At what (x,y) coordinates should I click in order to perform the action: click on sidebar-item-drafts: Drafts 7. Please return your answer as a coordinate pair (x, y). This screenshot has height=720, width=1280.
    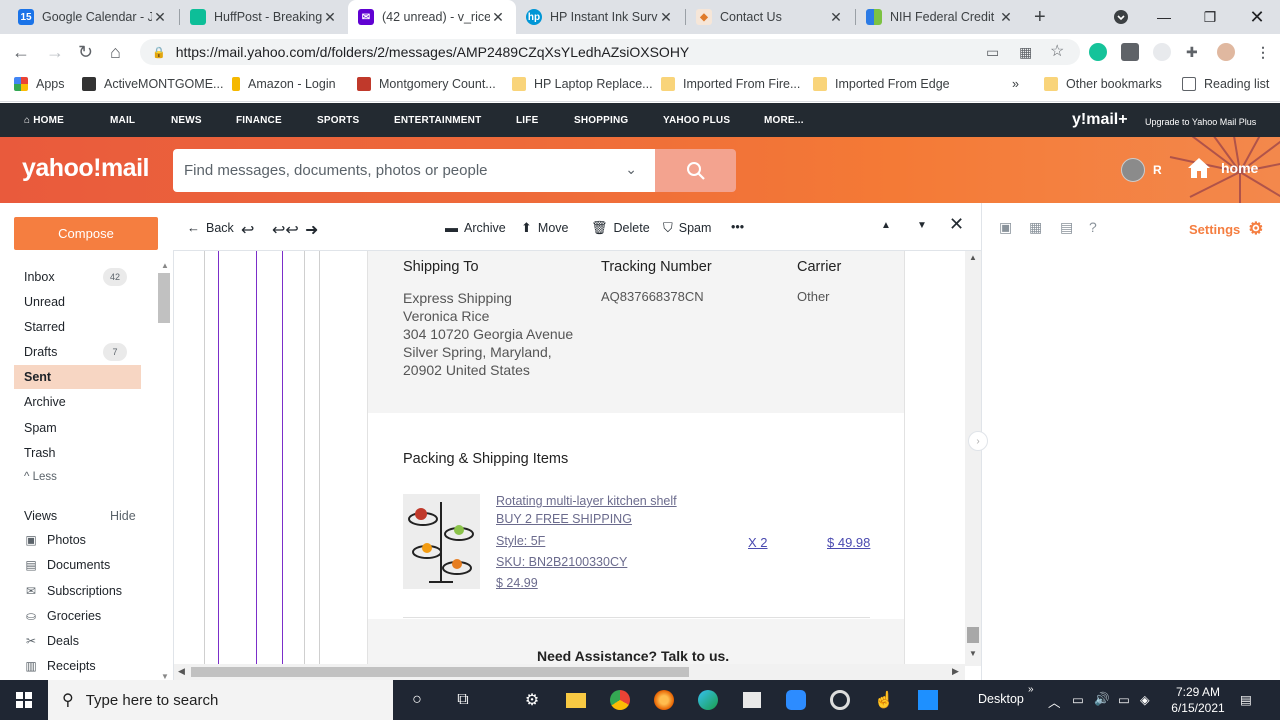
    Looking at the image, I should click on (77, 352).